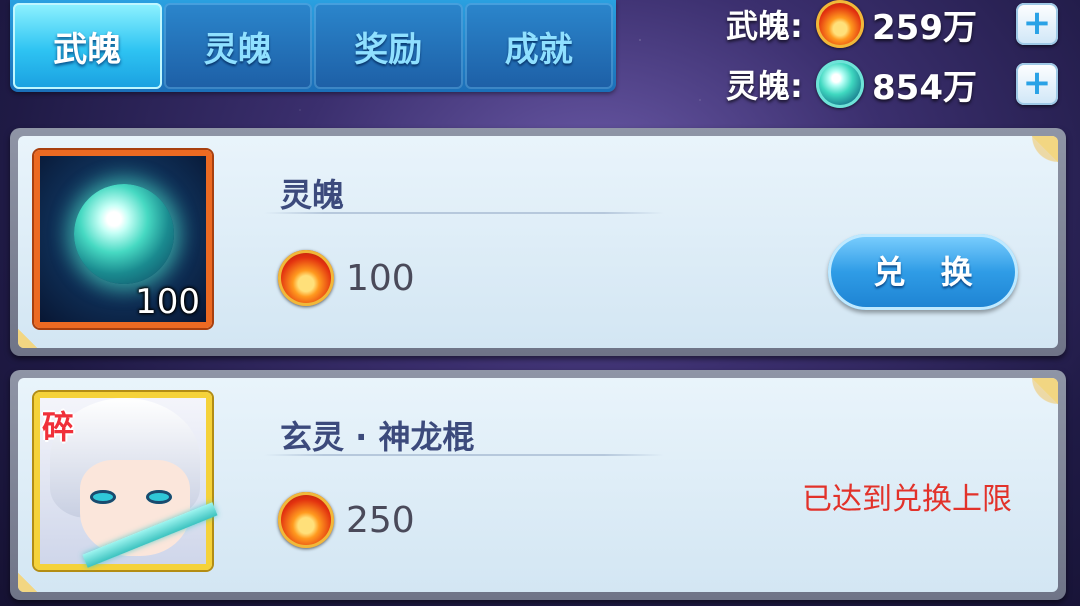 This screenshot has height=606, width=1080. Describe the element at coordinates (924, 27) in the screenshot. I see `currency-value: 259万` at that location.